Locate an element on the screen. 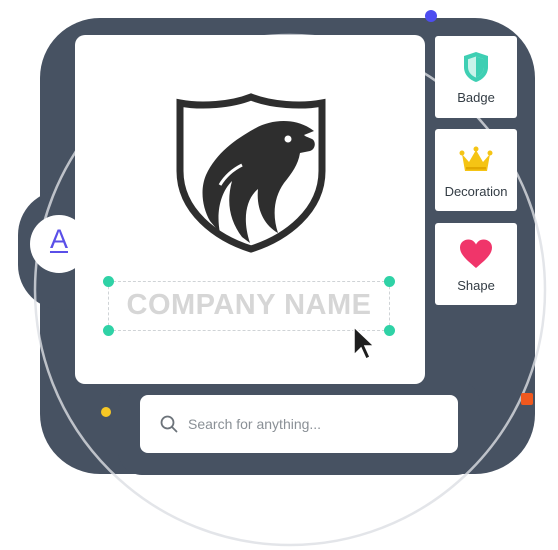 The image size is (558, 550). search-bar is located at coordinates (299, 424).